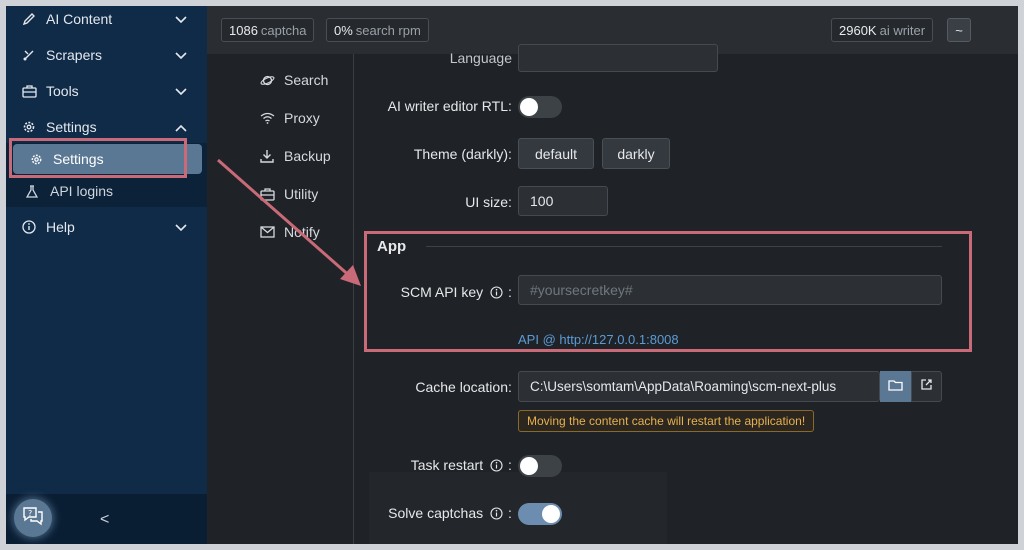 This screenshot has width=1024, height=550. I want to click on app-section-title: App, so click(392, 246).